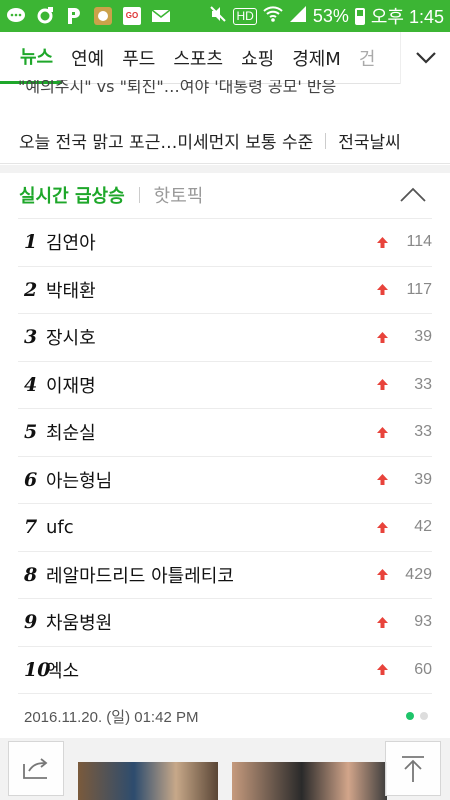  Describe the element at coordinates (71, 434) in the screenshot. I see `rank-keyword: 최순실` at that location.